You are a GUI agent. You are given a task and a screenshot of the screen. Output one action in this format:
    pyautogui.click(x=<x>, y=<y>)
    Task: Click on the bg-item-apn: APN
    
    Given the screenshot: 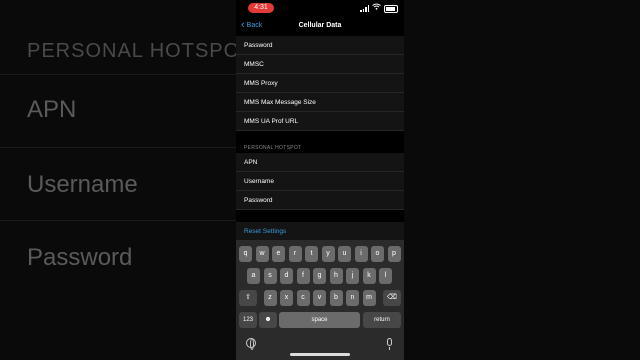 What is the action you would take?
    pyautogui.click(x=52, y=109)
    